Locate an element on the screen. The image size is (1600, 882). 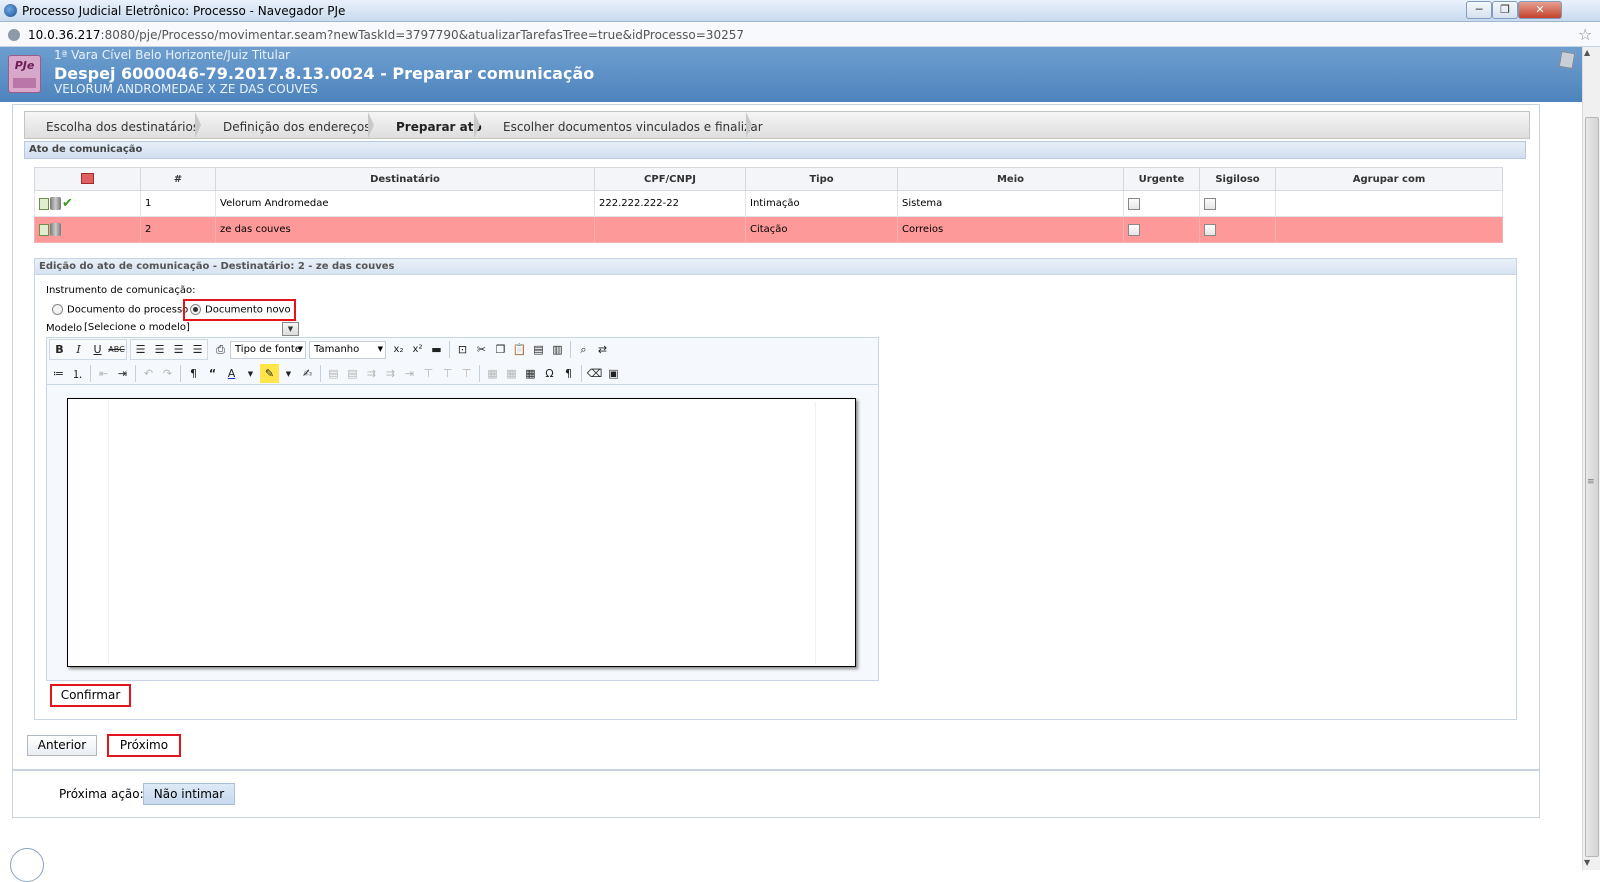
scroll-down-arrow-icon: ▼ is located at coordinates (1587, 862).